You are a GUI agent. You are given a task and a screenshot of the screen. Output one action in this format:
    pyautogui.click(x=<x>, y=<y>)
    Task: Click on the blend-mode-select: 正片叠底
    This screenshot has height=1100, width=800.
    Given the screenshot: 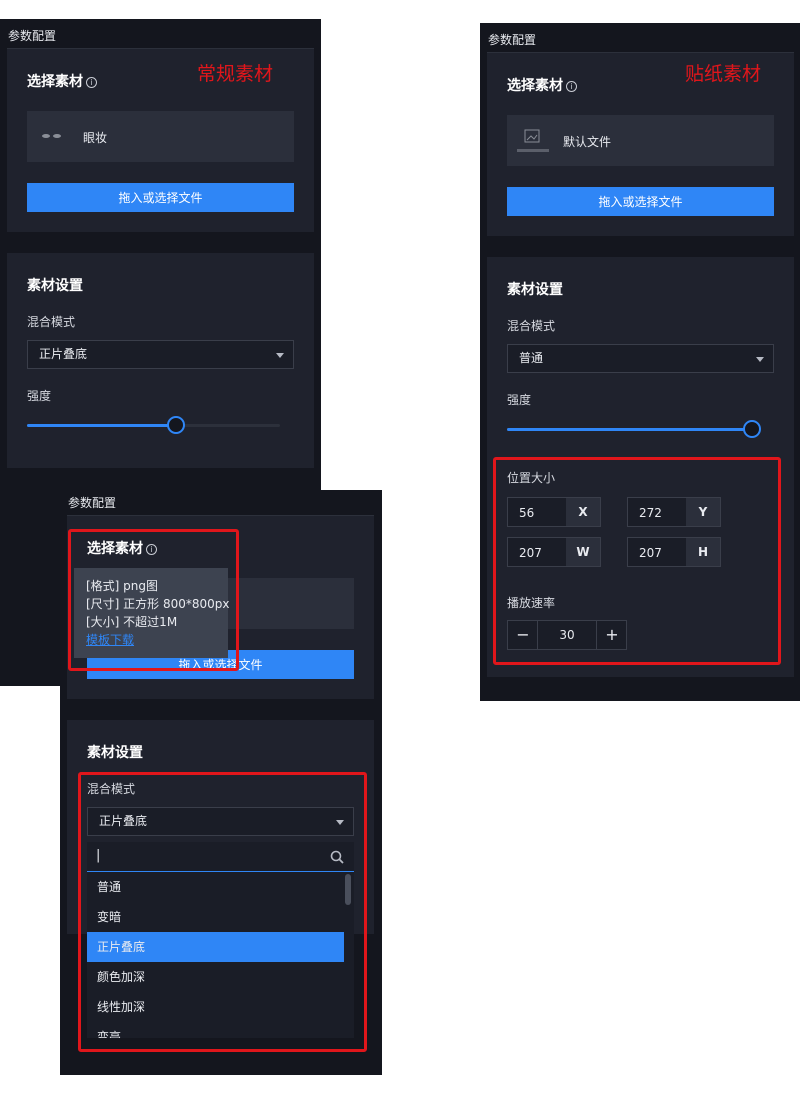 What is the action you would take?
    pyautogui.click(x=160, y=354)
    